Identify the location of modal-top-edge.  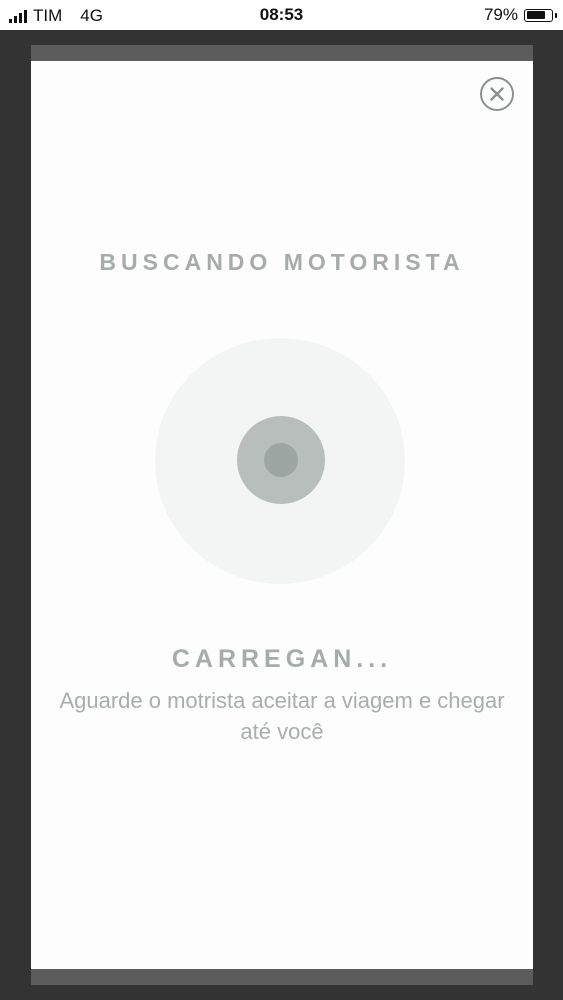
(282, 53).